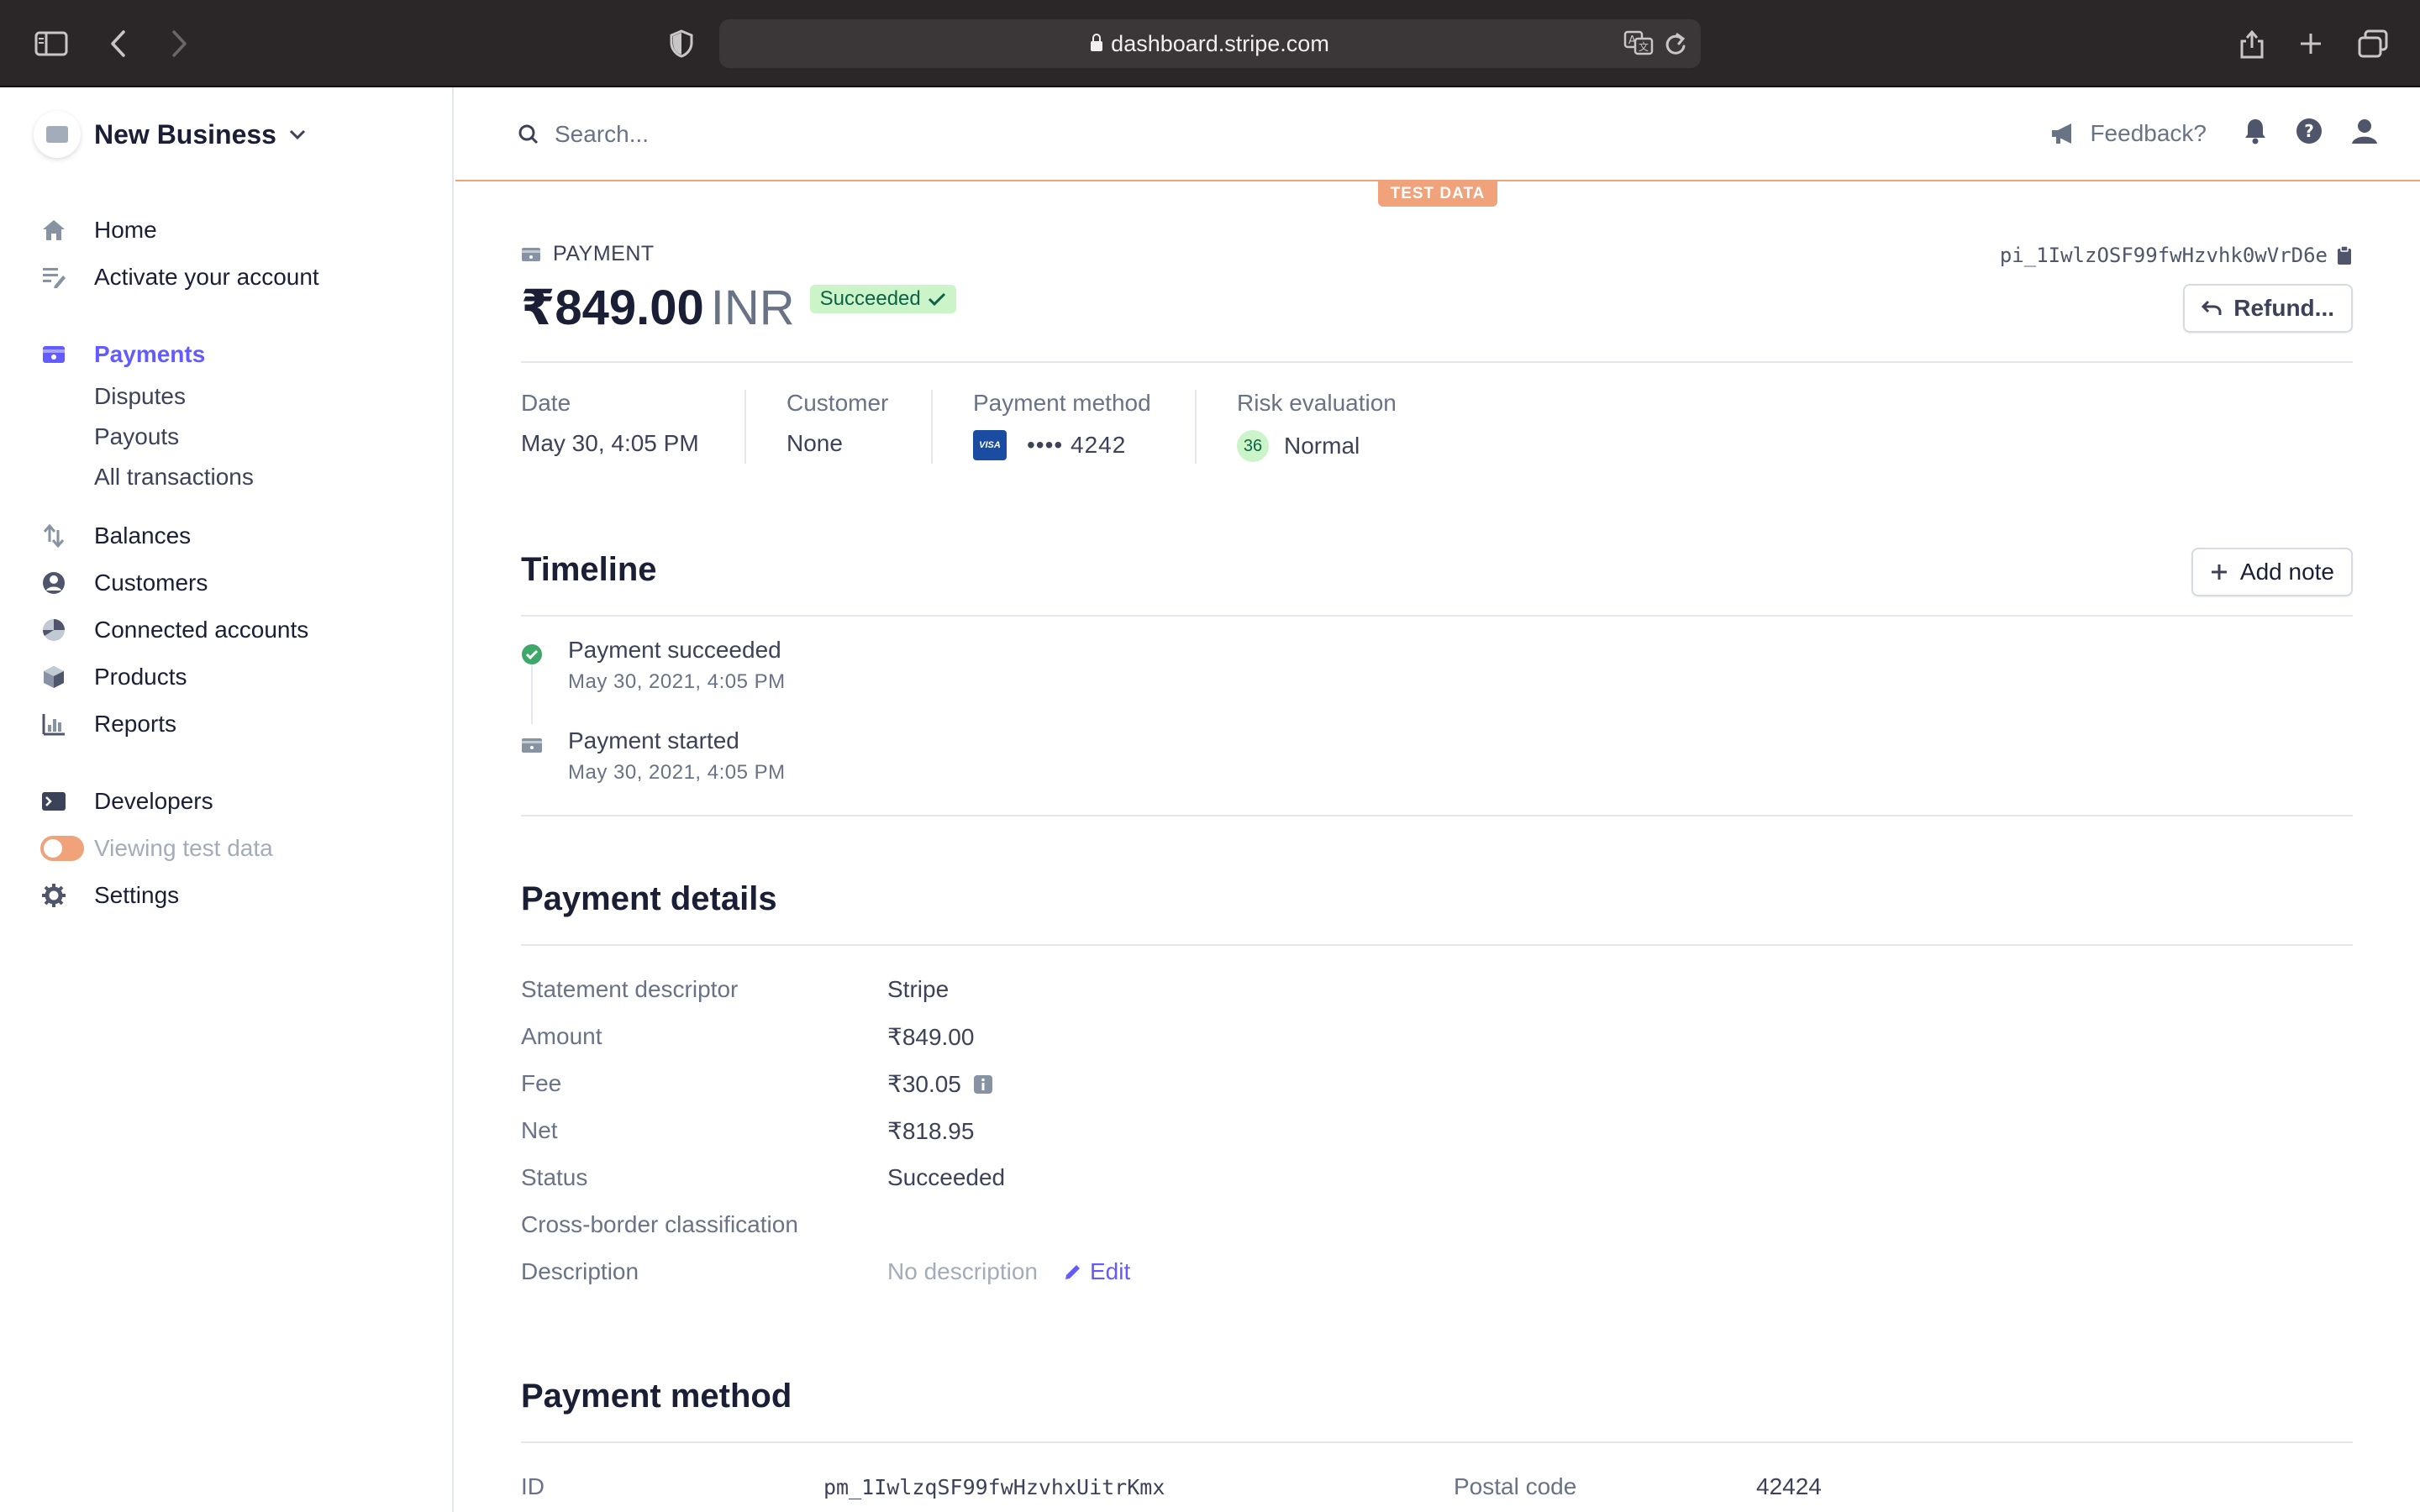 This screenshot has height=1512, width=2420. I want to click on pm-postal-label: Postal code, so click(1515, 1486).